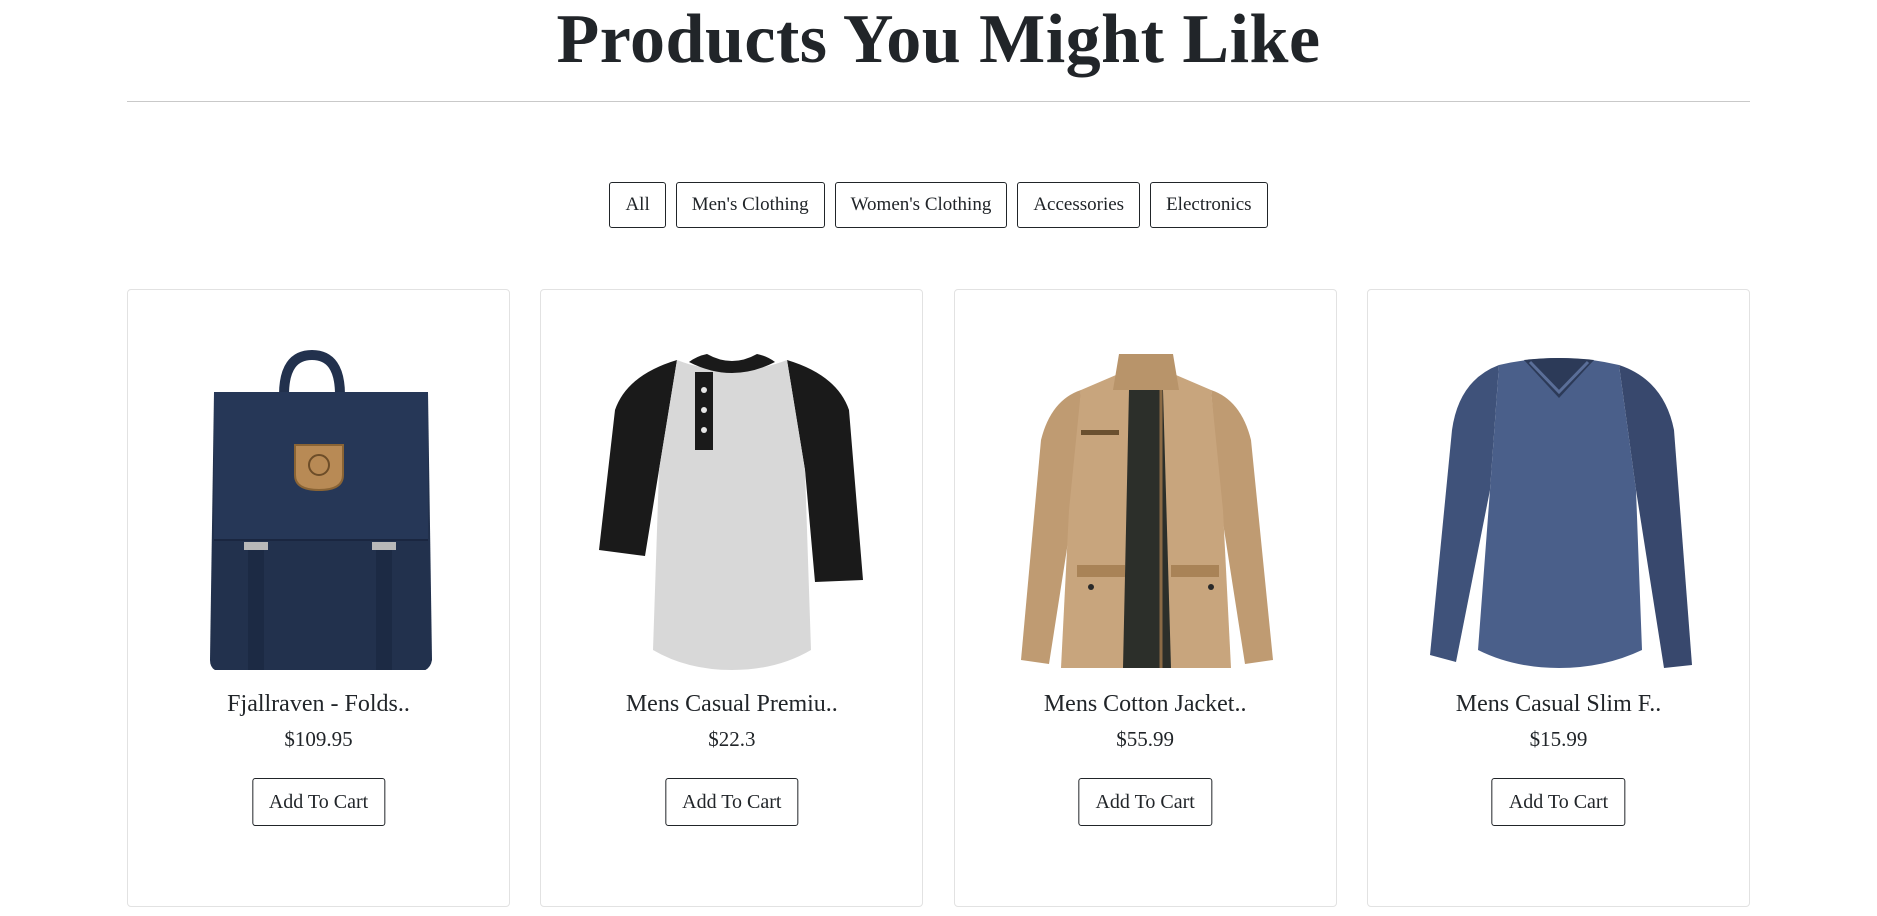 The height and width of the screenshot is (916, 1877). What do you see at coordinates (1209, 205) in the screenshot?
I see `filter-electronics-button: Electronics` at bounding box center [1209, 205].